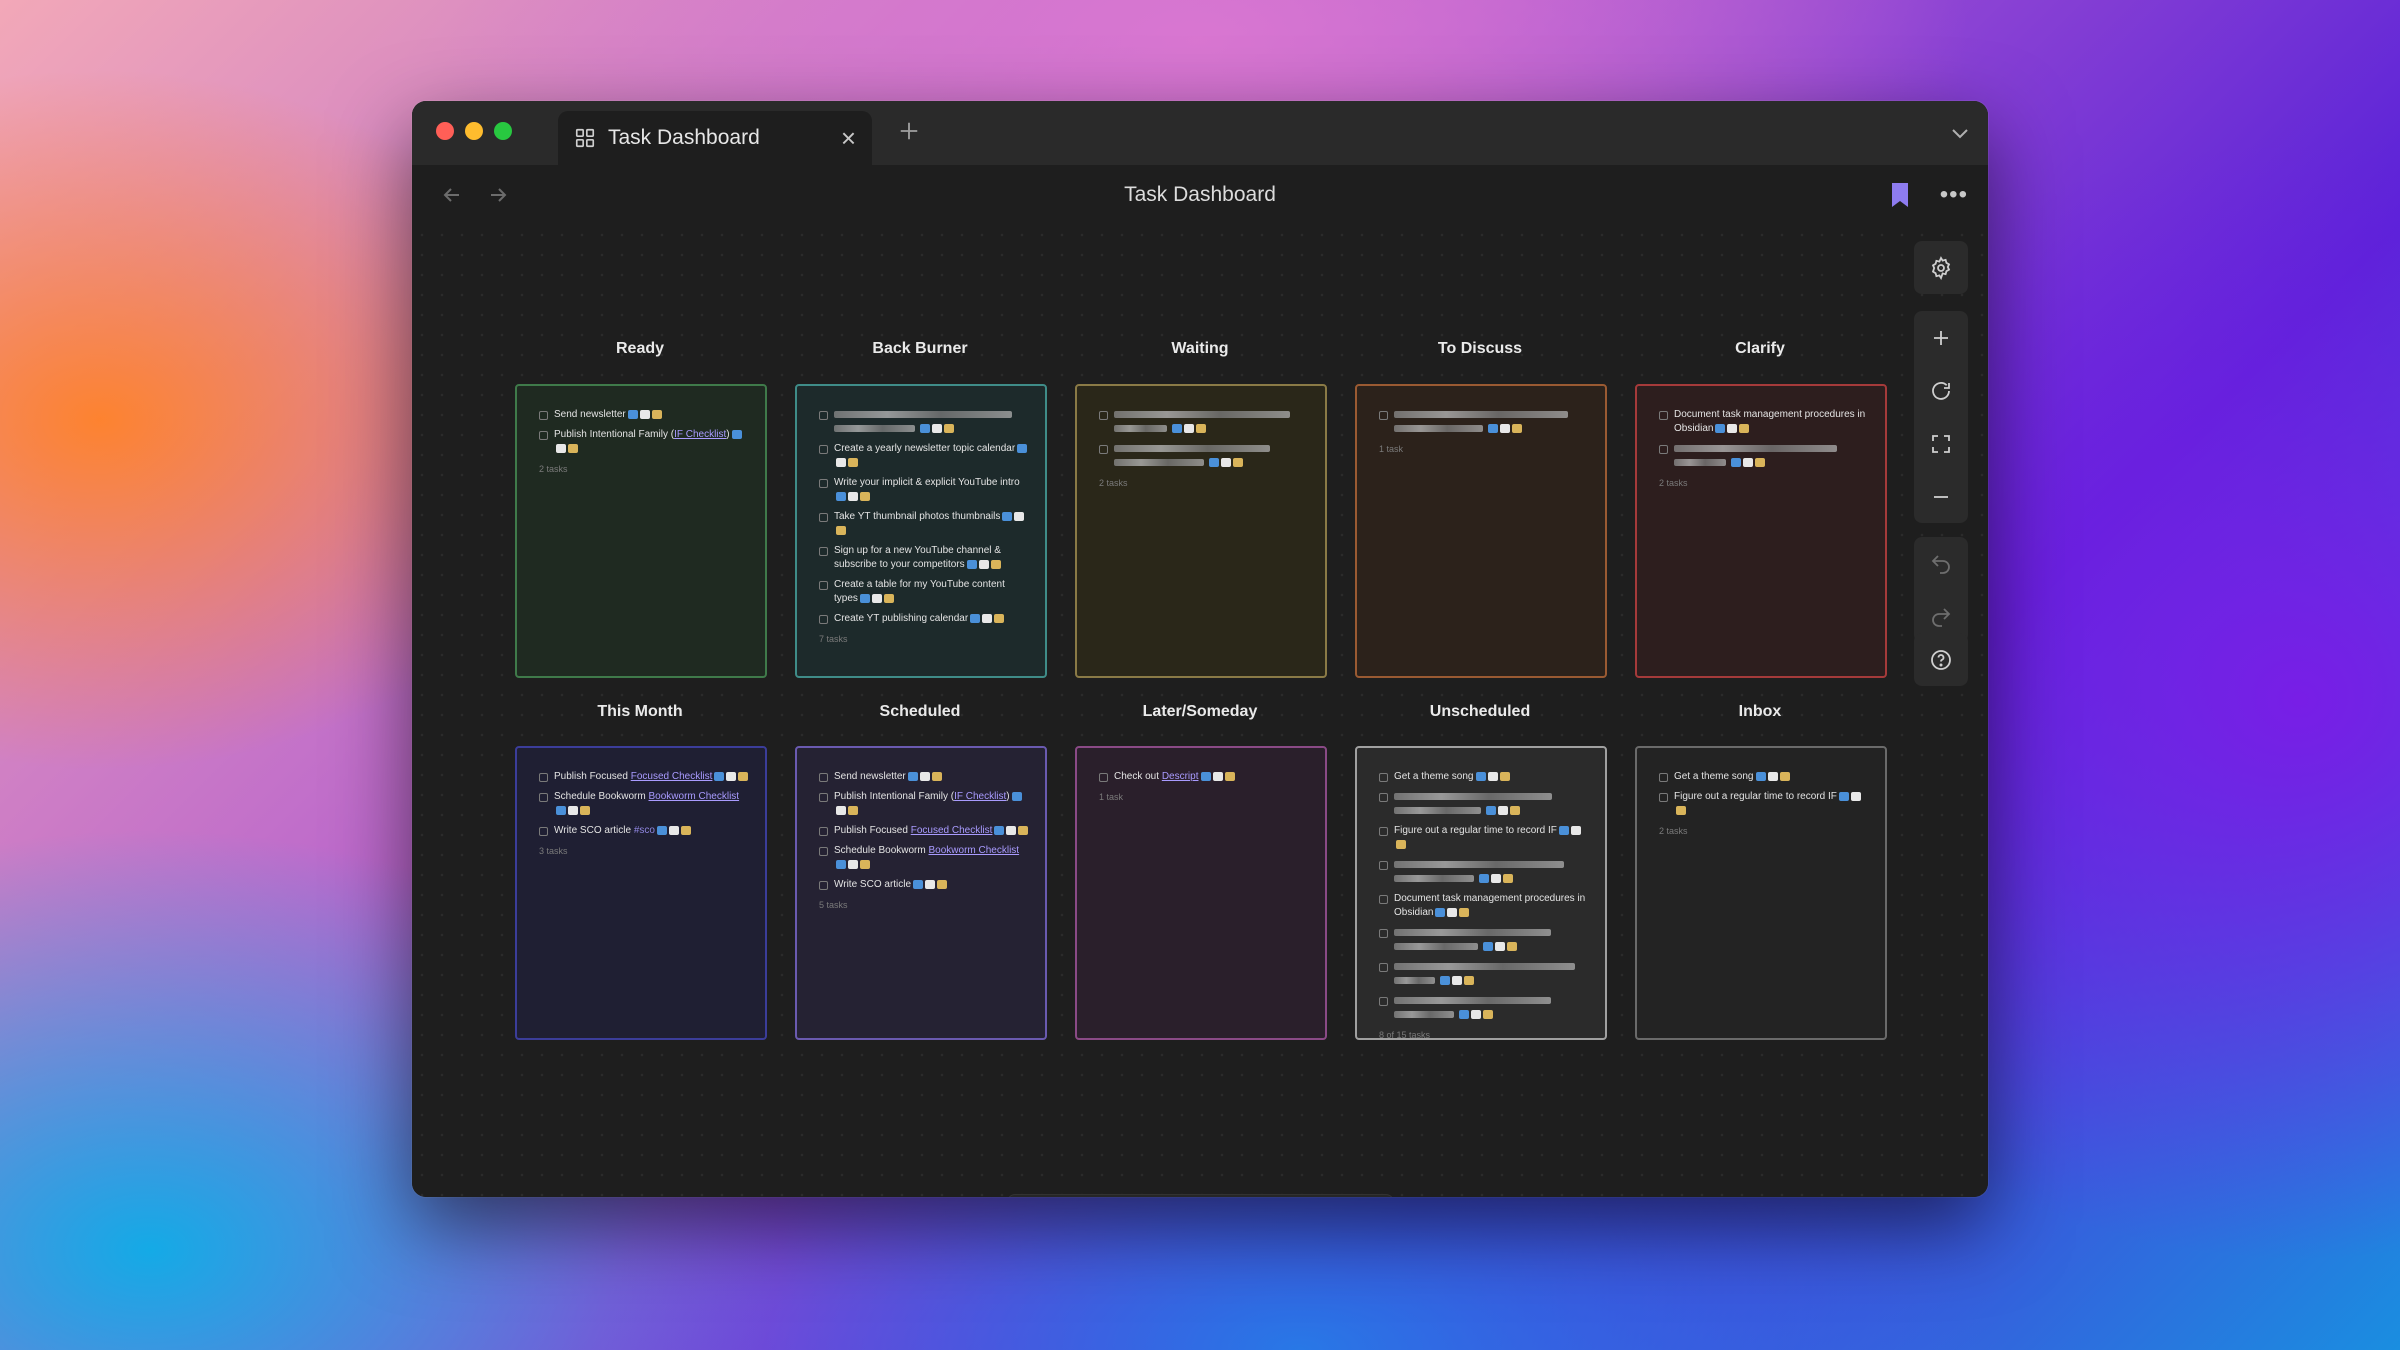  Describe the element at coordinates (1765, 777) in the screenshot. I see `task-item: Get a theme song` at that location.